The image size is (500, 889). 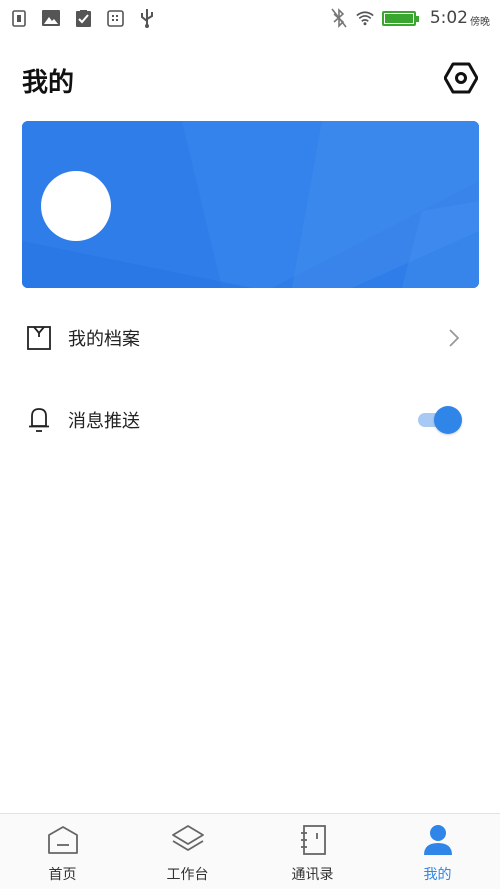 I want to click on status-time: 5:02, so click(x=448, y=18).